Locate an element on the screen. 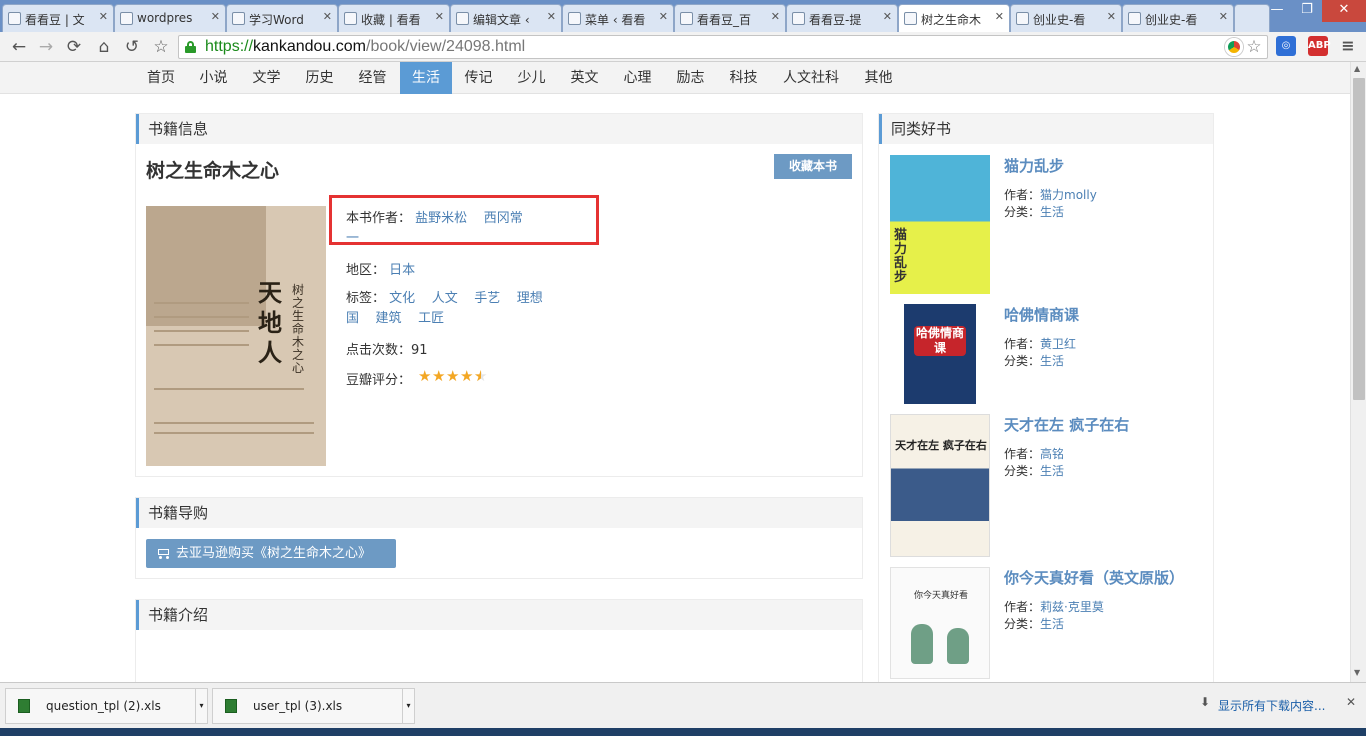  tag-link: 手艺 is located at coordinates (487, 298).